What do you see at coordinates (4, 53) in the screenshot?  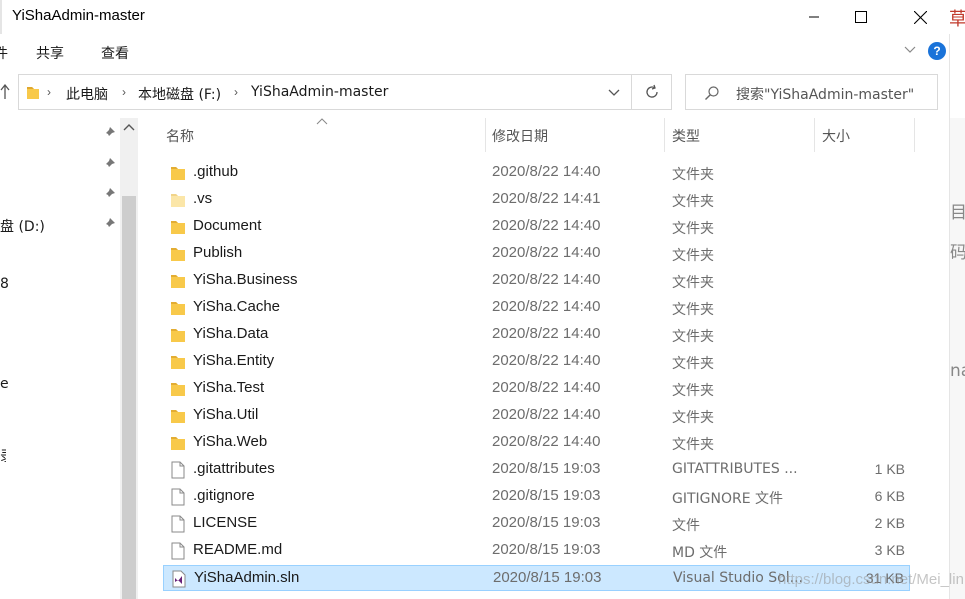 I see `ribbon-tab-file-partial: 件` at bounding box center [4, 53].